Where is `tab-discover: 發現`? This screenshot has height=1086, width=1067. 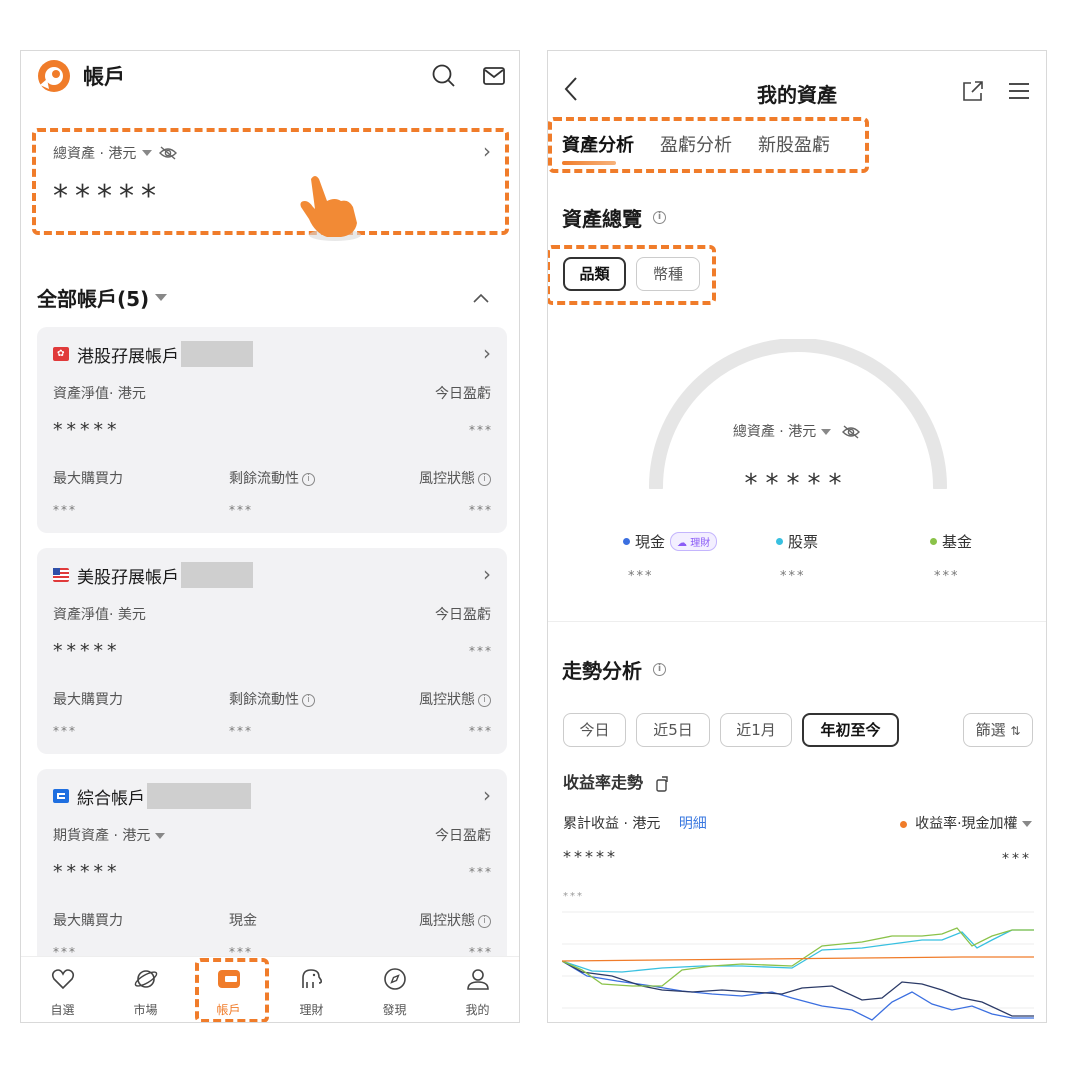 tab-discover: 發現 is located at coordinates (394, 989).